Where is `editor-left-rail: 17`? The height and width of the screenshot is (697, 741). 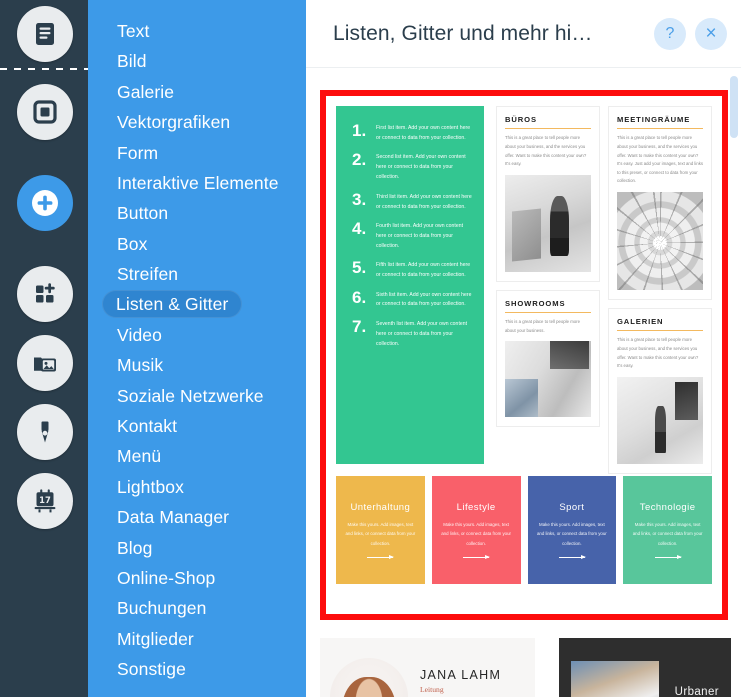 editor-left-rail: 17 is located at coordinates (45, 348).